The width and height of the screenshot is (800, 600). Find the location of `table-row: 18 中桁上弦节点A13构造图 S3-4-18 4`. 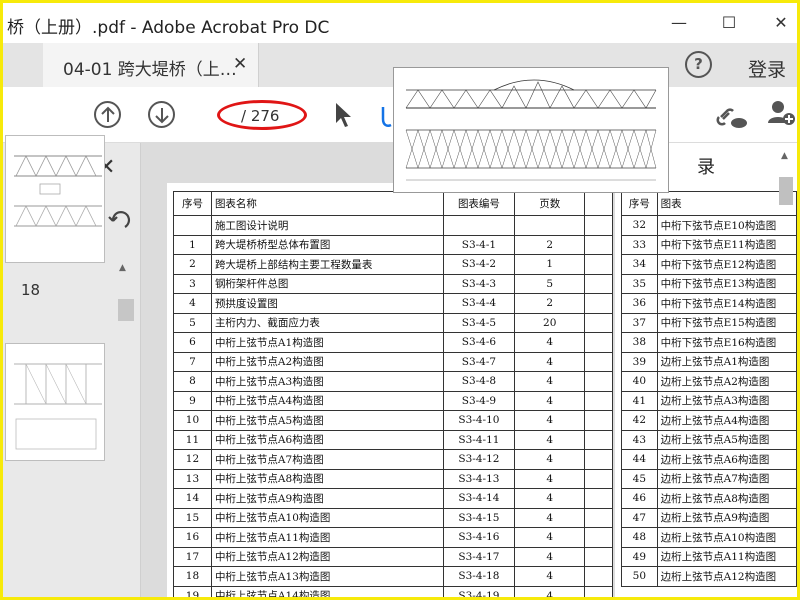

table-row: 18 中桁上弦节点A13构造图 S3-4-18 4 is located at coordinates (393, 576).